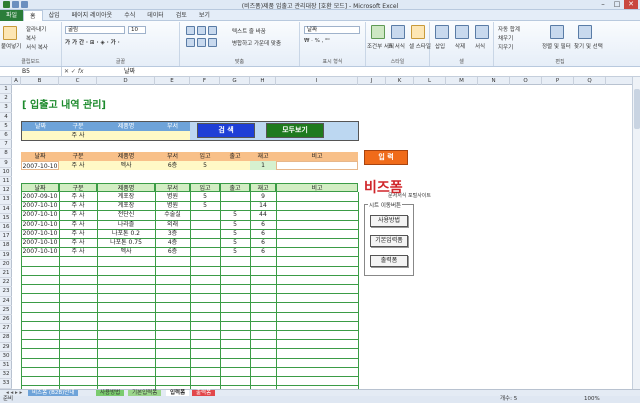  Describe the element at coordinates (92, 42) in the screenshot. I see `bold-button: 가 가 간 · ⊞ · ◈ · 가 ·` at that location.